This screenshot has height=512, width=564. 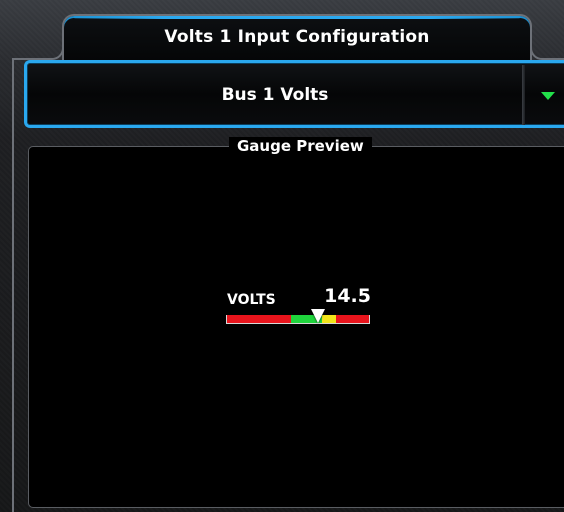 I want to click on gauge-band-low-red, so click(x=259, y=319).